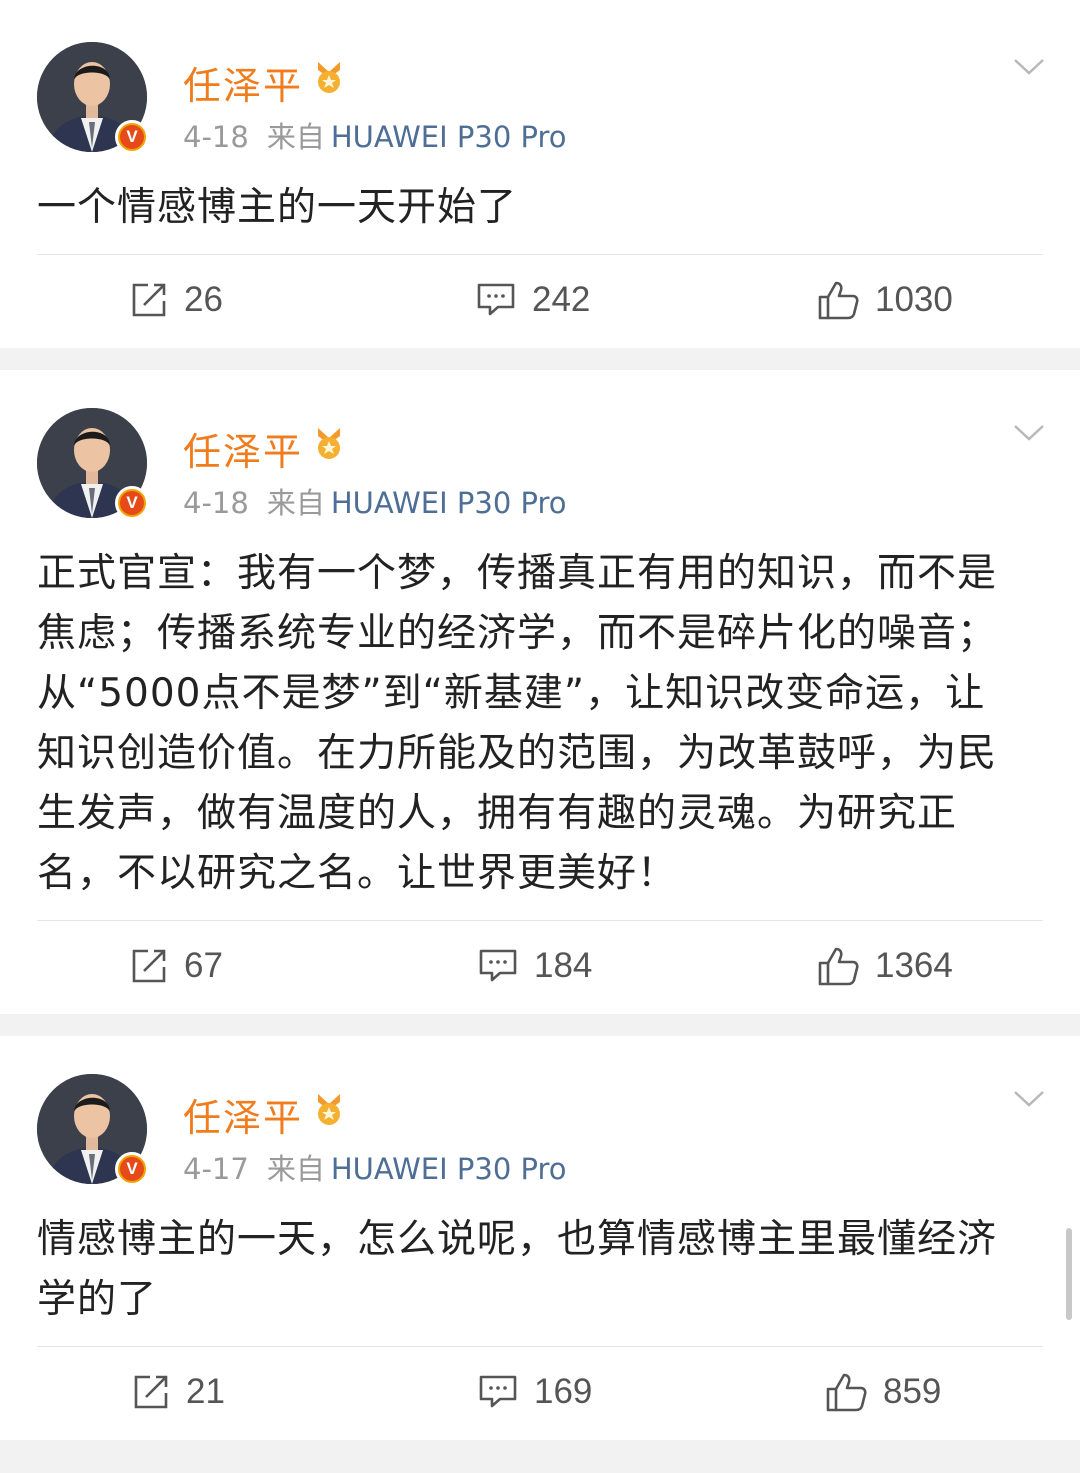 This screenshot has width=1080, height=1473. What do you see at coordinates (563, 965) in the screenshot?
I see `comment-count: 184` at bounding box center [563, 965].